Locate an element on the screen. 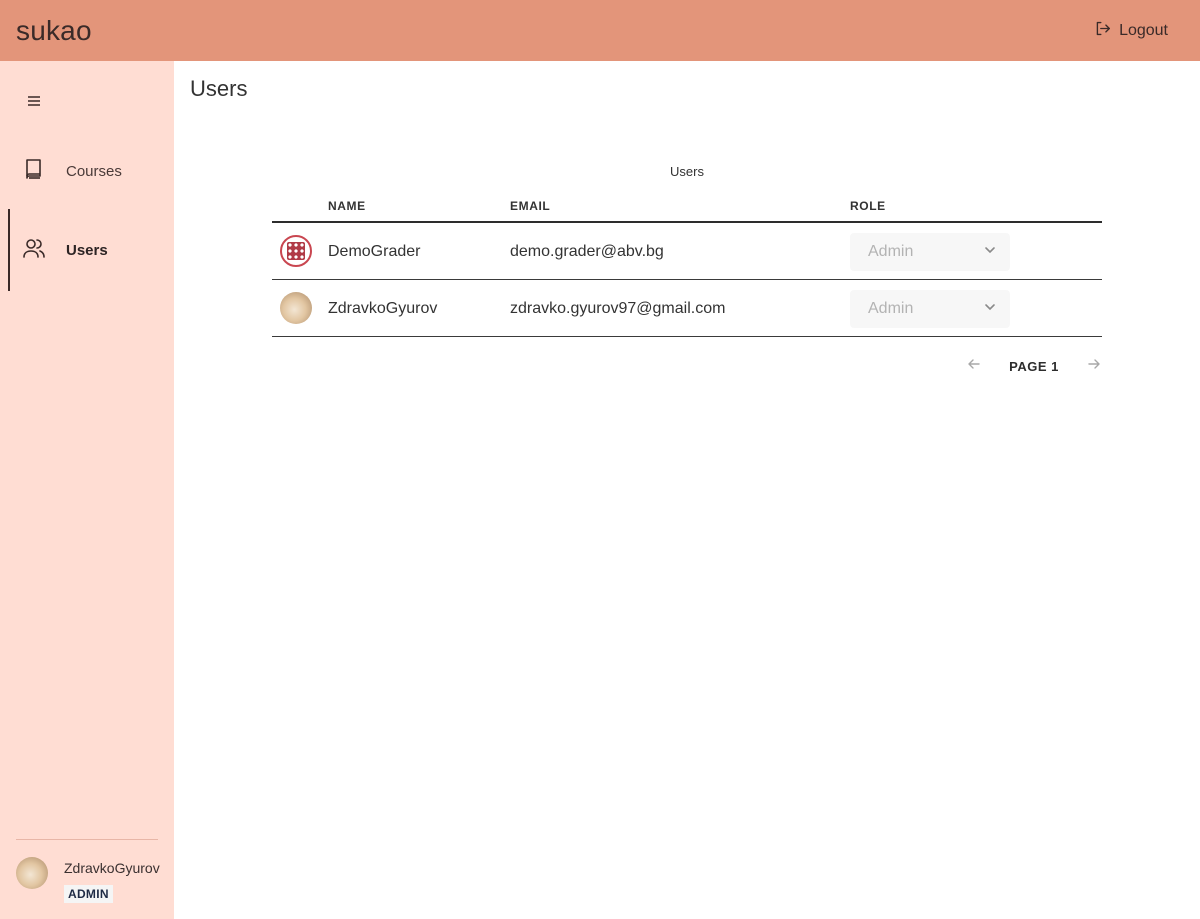  role-badge: ADMIN is located at coordinates (88, 894).